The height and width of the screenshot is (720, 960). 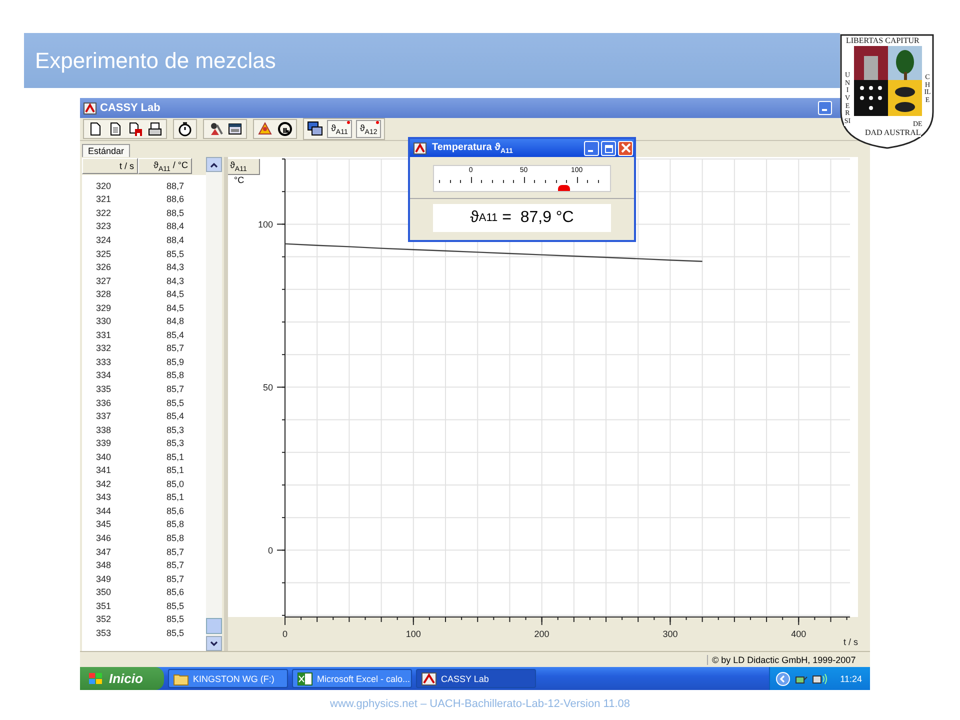 What do you see at coordinates (103, 457) in the screenshot?
I see `table-cell-text: 340` at bounding box center [103, 457].